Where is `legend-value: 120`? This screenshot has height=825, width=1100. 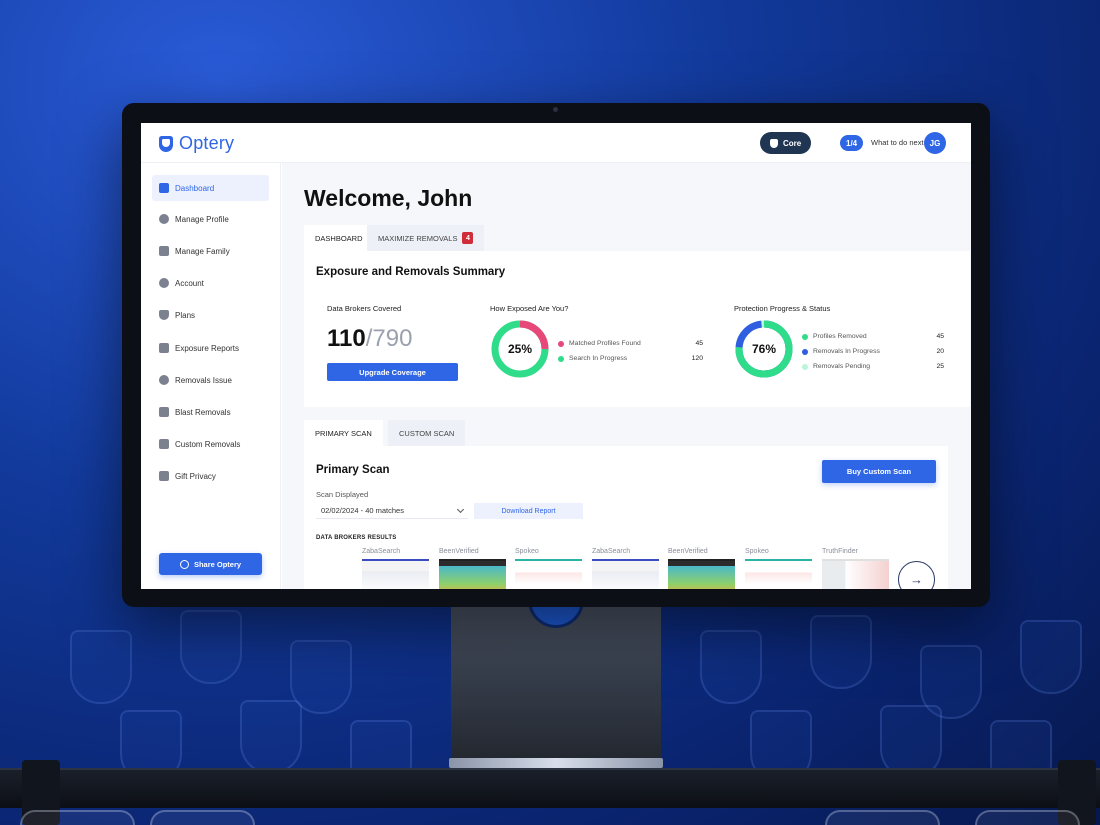 legend-value: 120 is located at coordinates (697, 358).